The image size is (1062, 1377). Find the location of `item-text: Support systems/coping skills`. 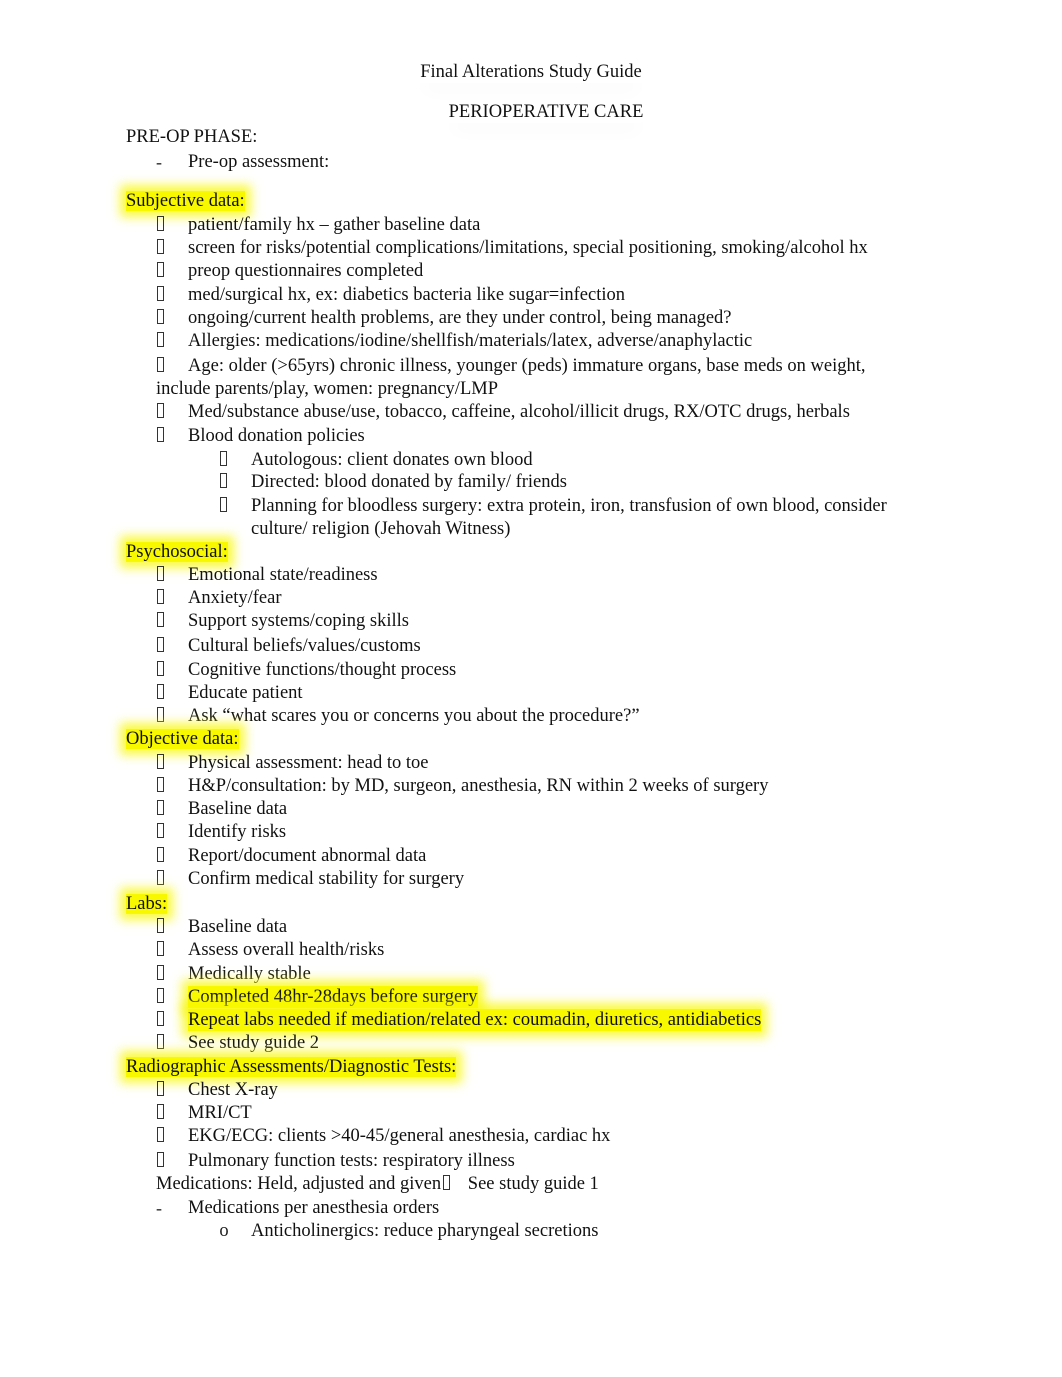

item-text: Support systems/coping skills is located at coordinates (298, 621).